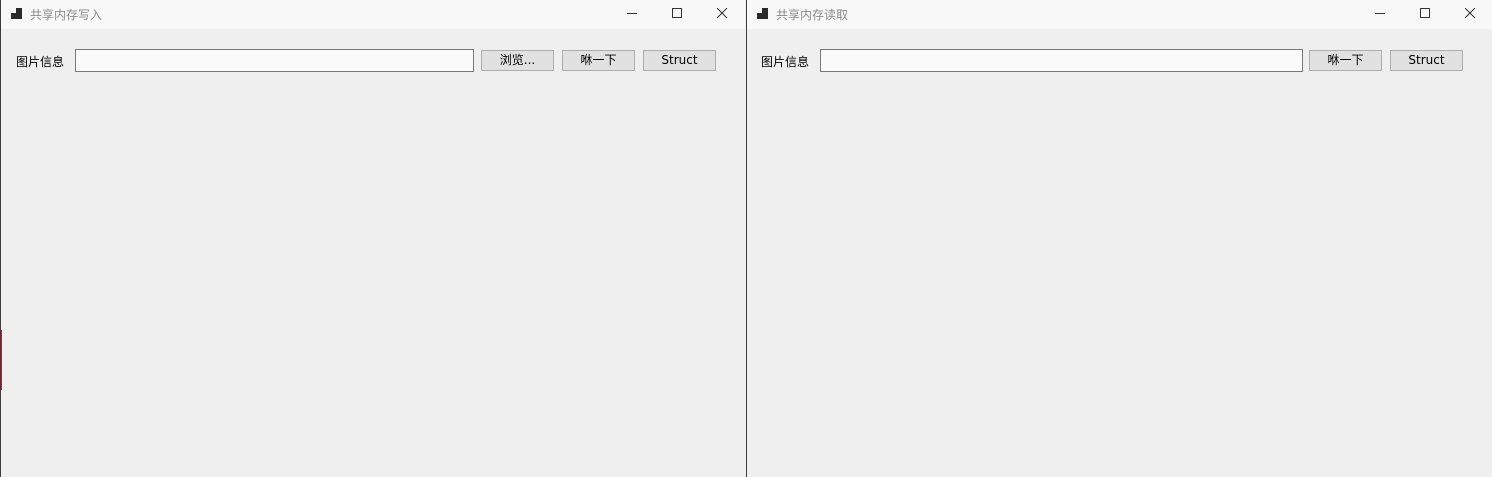  I want to click on reader-window-title: 共享内存读取, so click(812, 15).